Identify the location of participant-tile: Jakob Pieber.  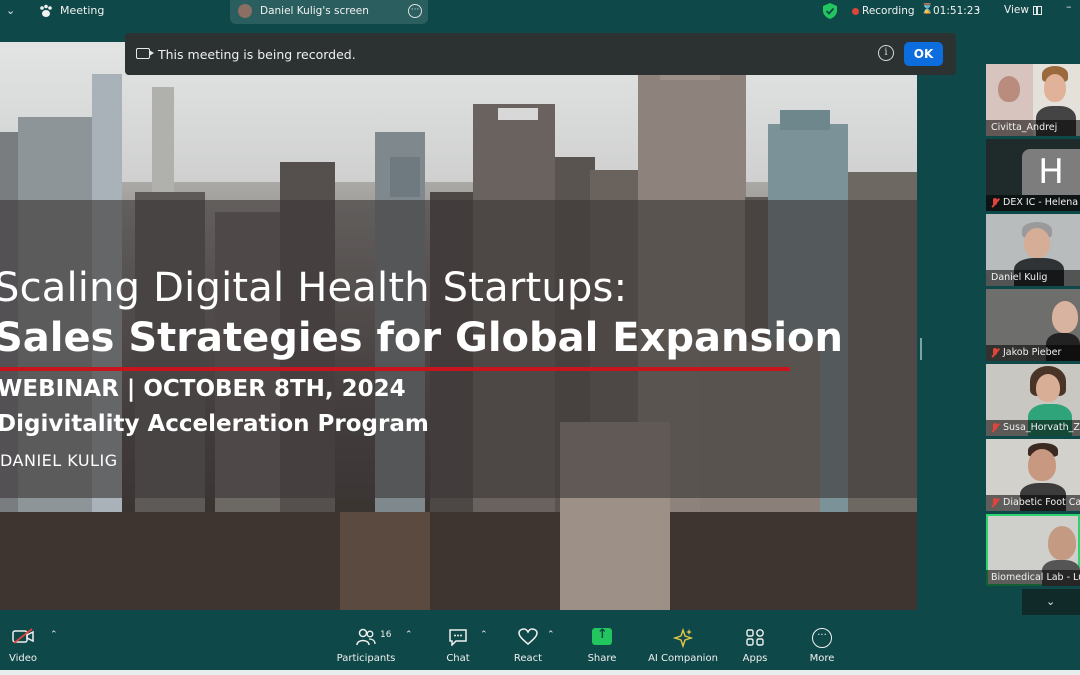
(1033, 325).